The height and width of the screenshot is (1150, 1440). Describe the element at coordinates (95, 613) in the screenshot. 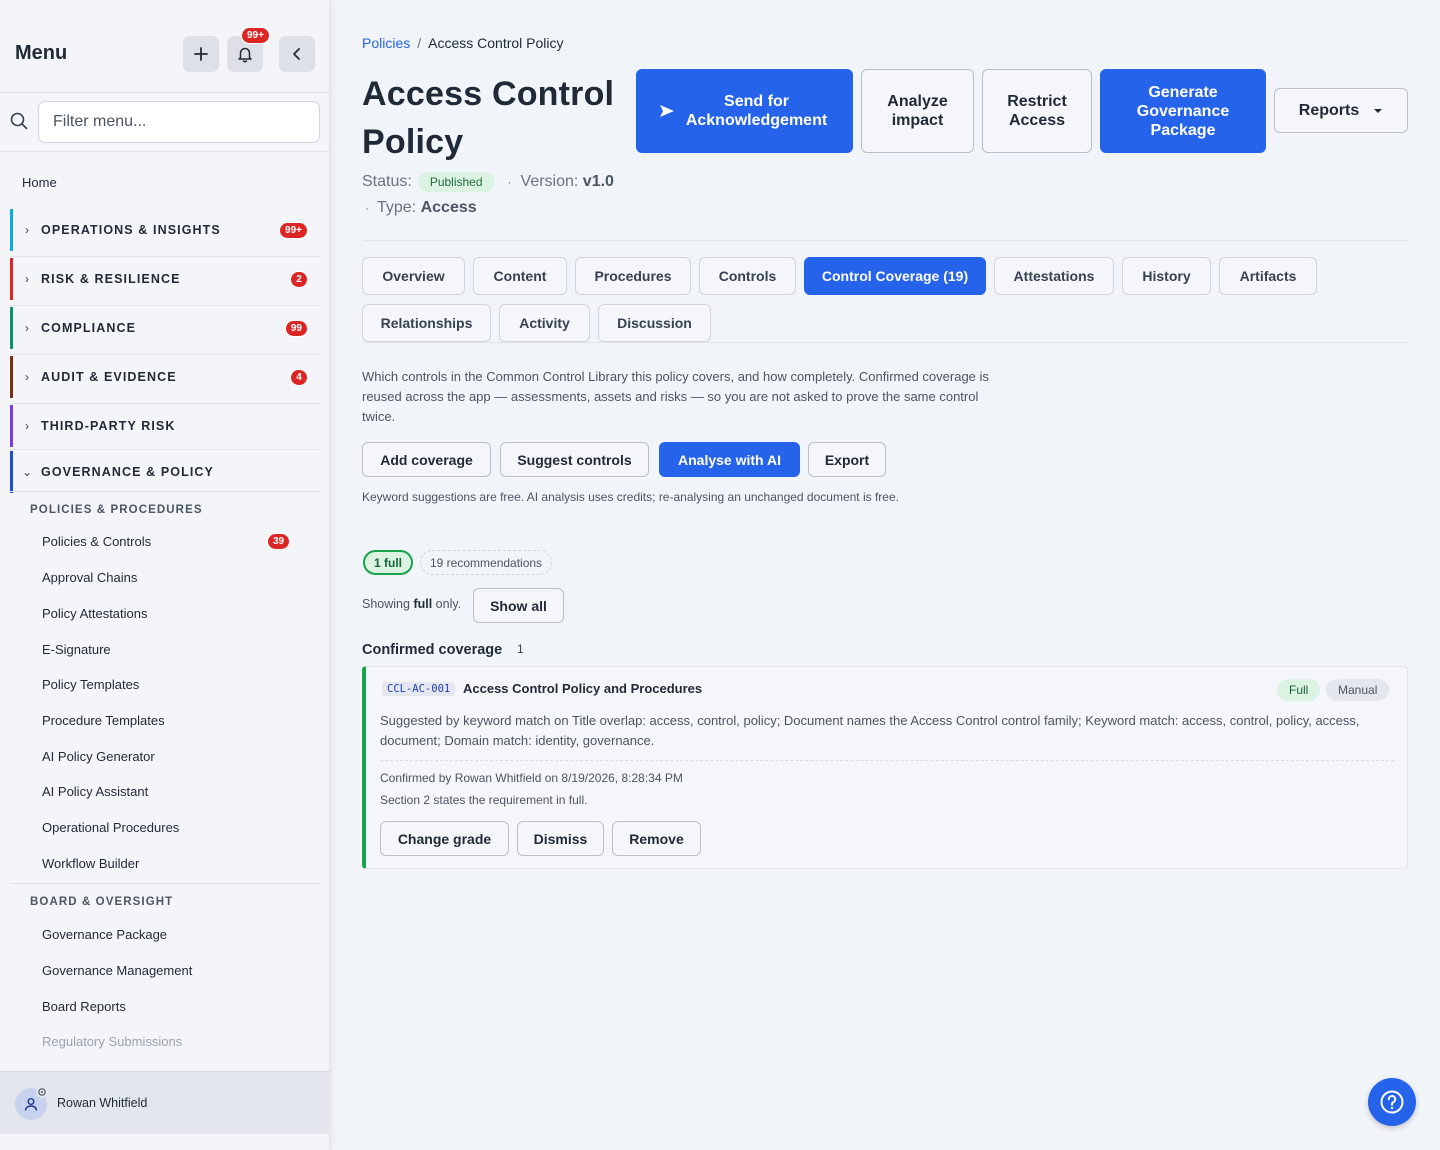

I see `sidebar-item-policy-attestations: Policy Attestations` at that location.